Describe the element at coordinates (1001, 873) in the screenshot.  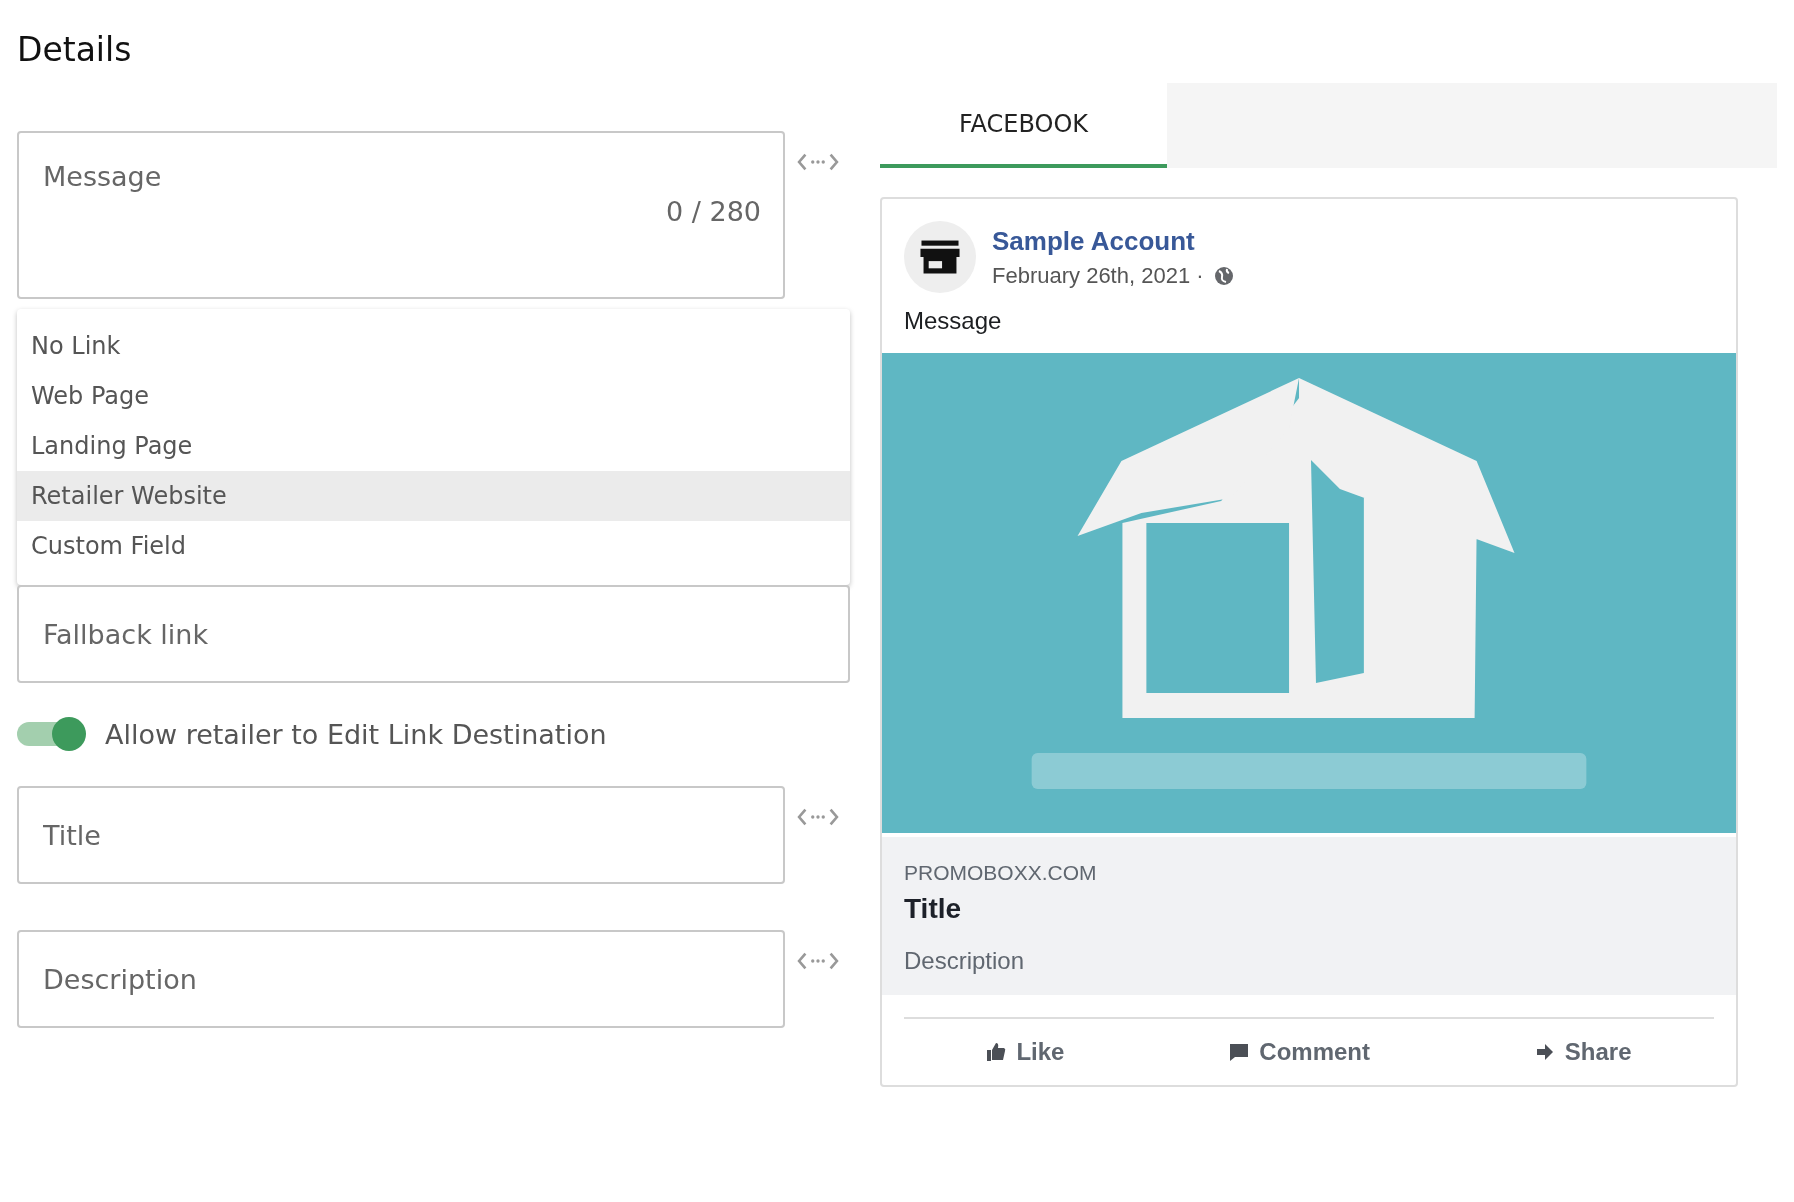
I see `link-domain: PROMOBOXX.COM` at that location.